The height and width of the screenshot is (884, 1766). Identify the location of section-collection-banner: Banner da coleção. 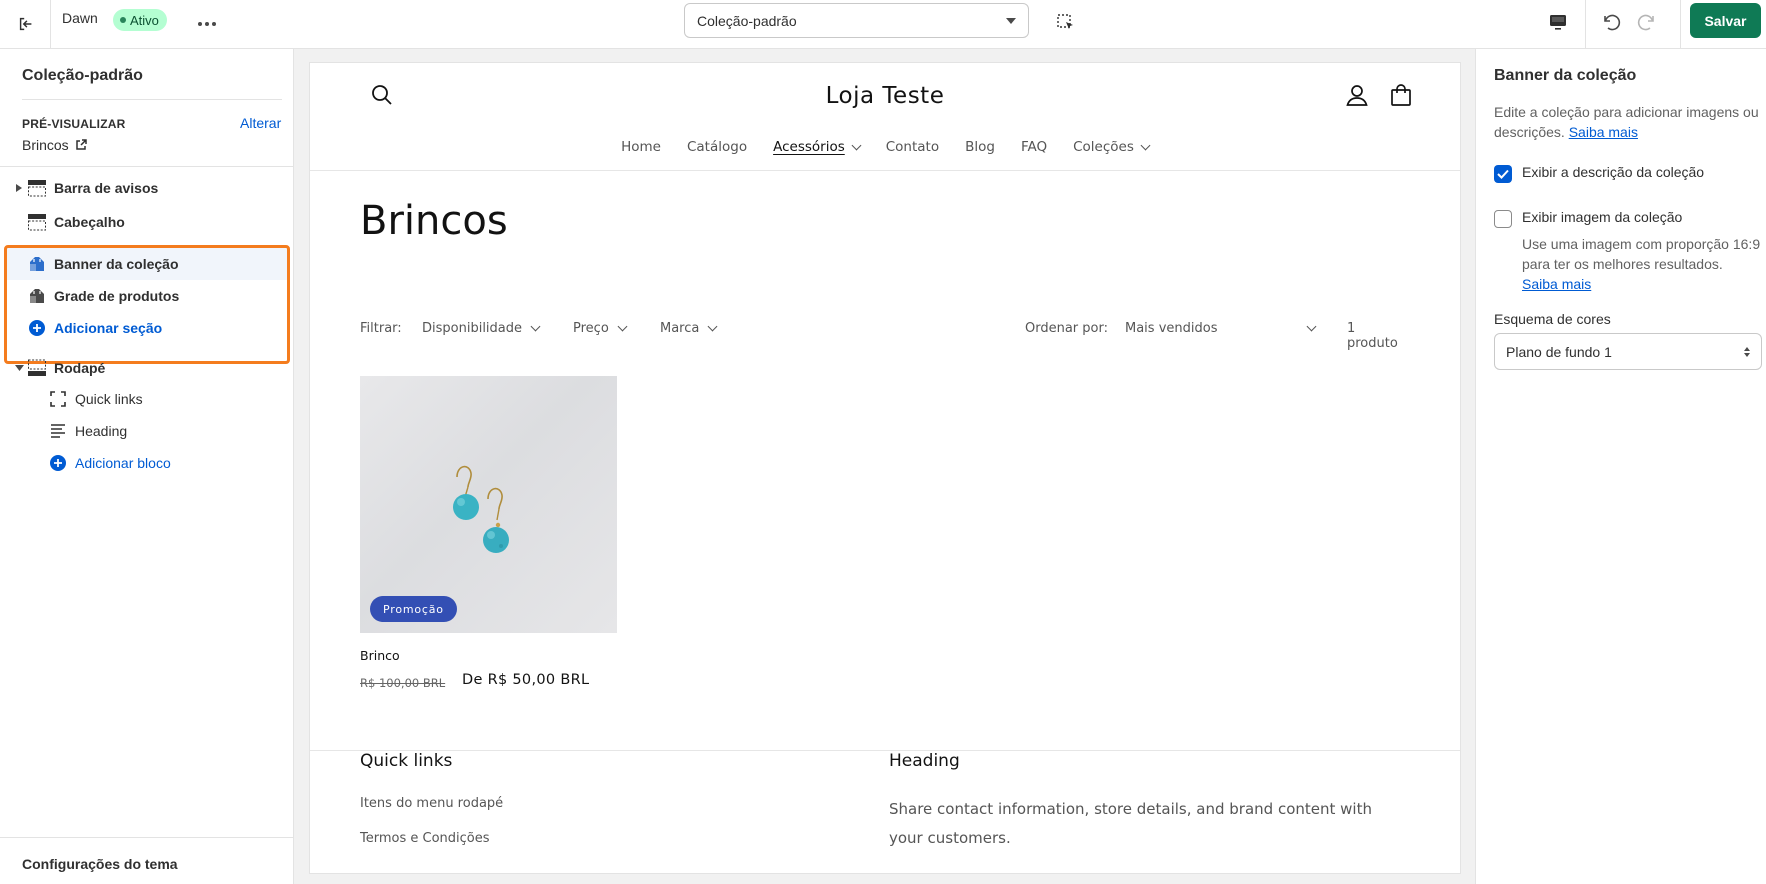
(147, 264).